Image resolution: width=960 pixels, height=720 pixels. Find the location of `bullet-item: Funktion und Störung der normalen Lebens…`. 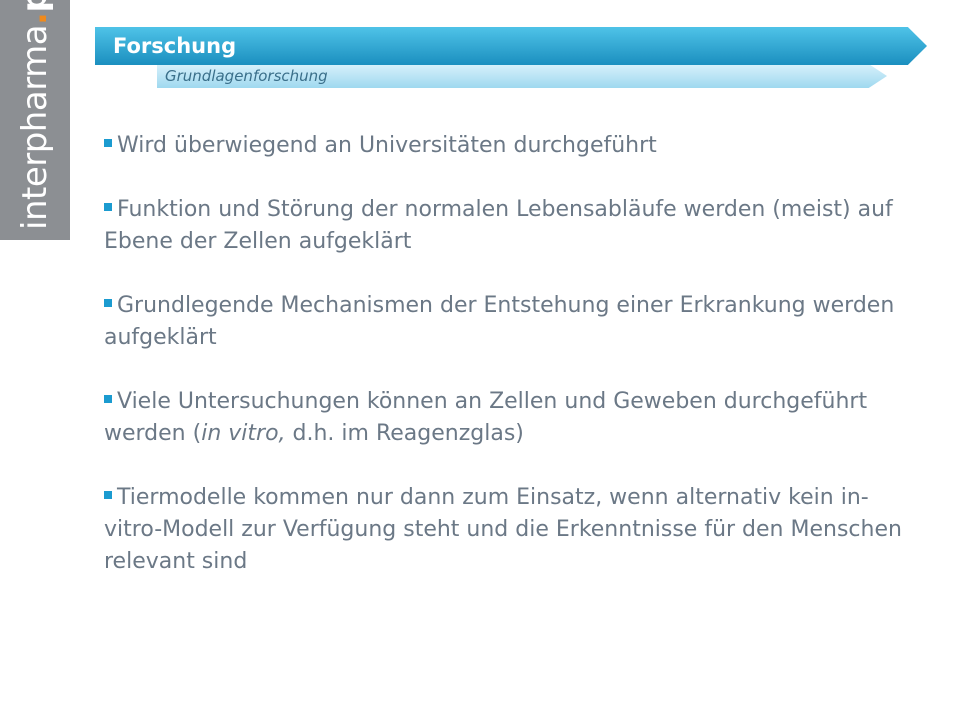

bullet-item: Funktion und Störung der normalen Lebens… is located at coordinates (504, 226).